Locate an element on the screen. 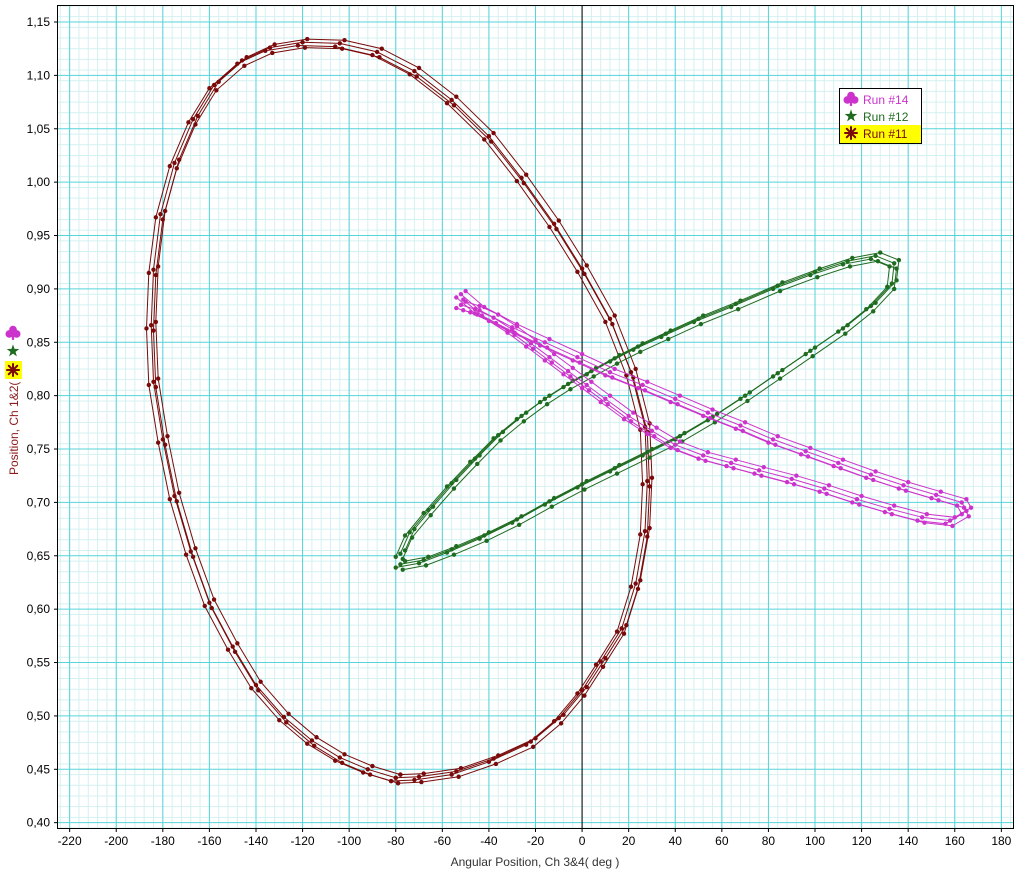  legend-label-run-14: Run #14 is located at coordinates (886, 100).